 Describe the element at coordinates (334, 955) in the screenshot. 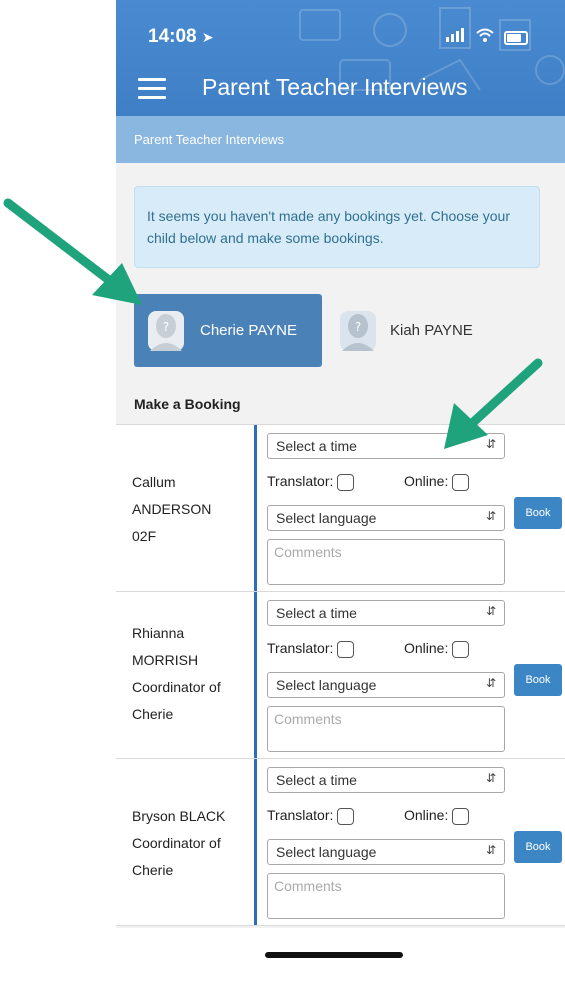

I see `home-indicator` at that location.